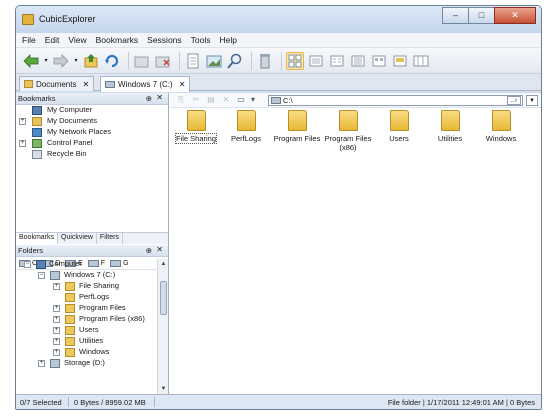 The height and width of the screenshot is (420, 550). I want to click on file-item: Program Files, so click(297, 126).